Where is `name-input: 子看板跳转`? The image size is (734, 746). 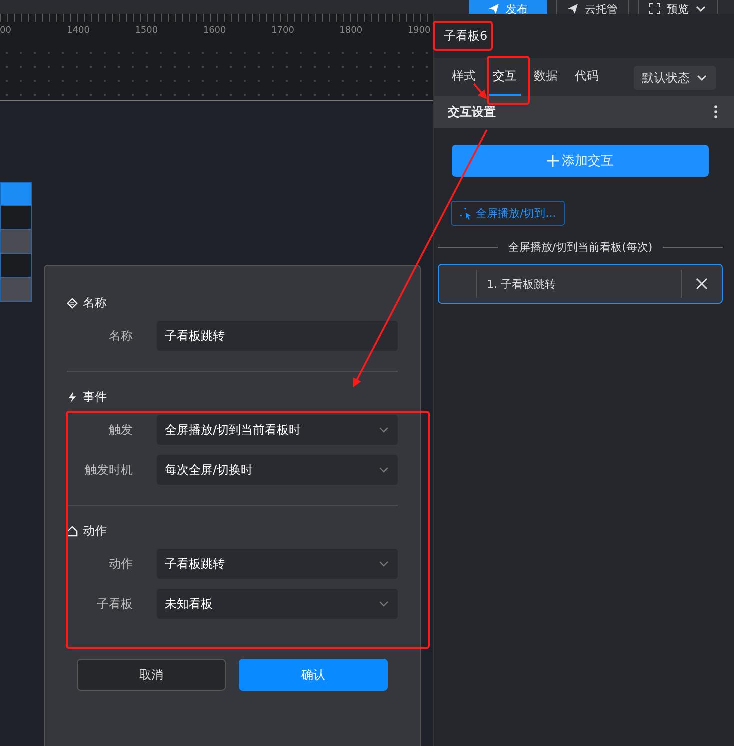 name-input: 子看板跳转 is located at coordinates (277, 336).